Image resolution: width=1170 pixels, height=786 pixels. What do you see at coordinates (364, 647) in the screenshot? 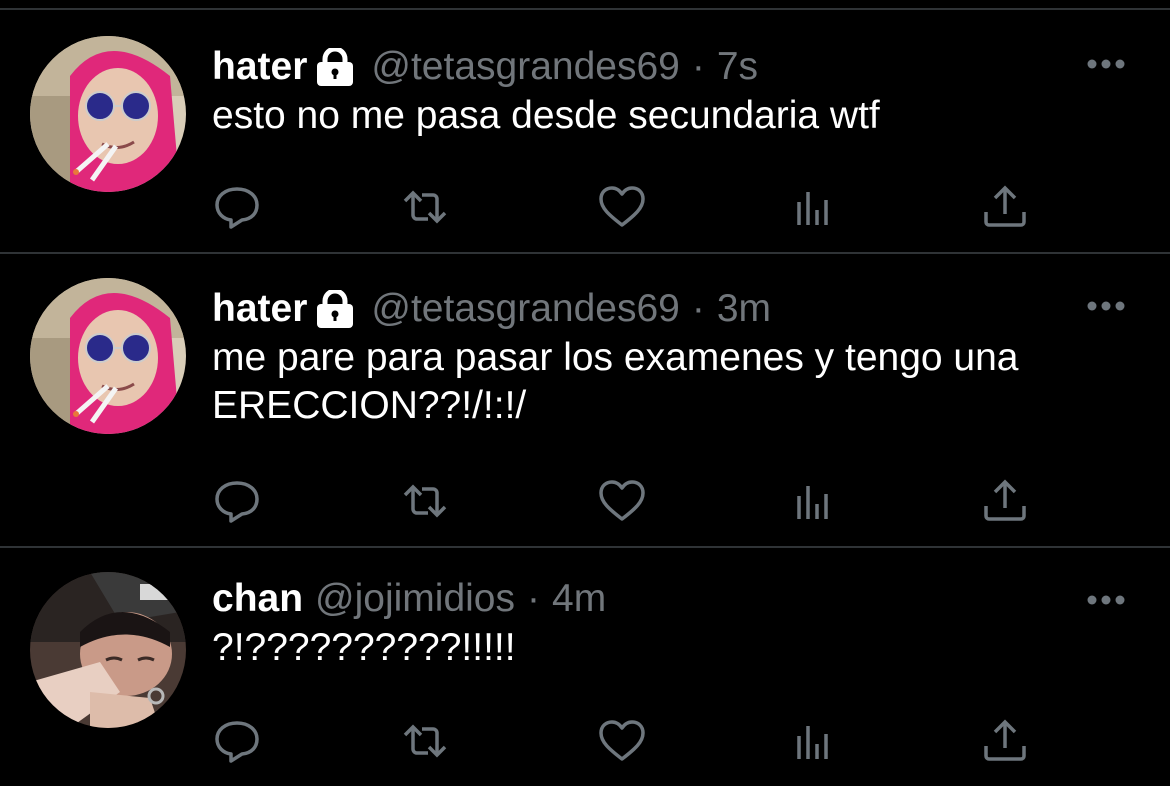
I see `tweet-text: ?!??????????!!!!!` at bounding box center [364, 647].